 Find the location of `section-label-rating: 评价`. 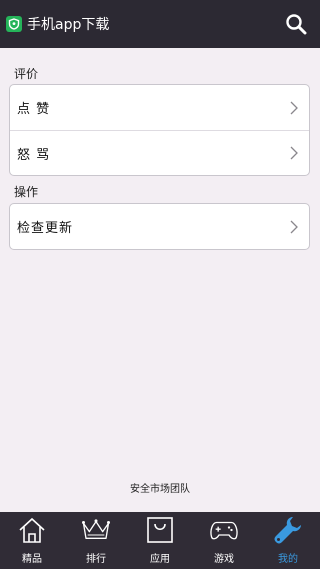

section-label-rating: 评价 is located at coordinates (26, 74).